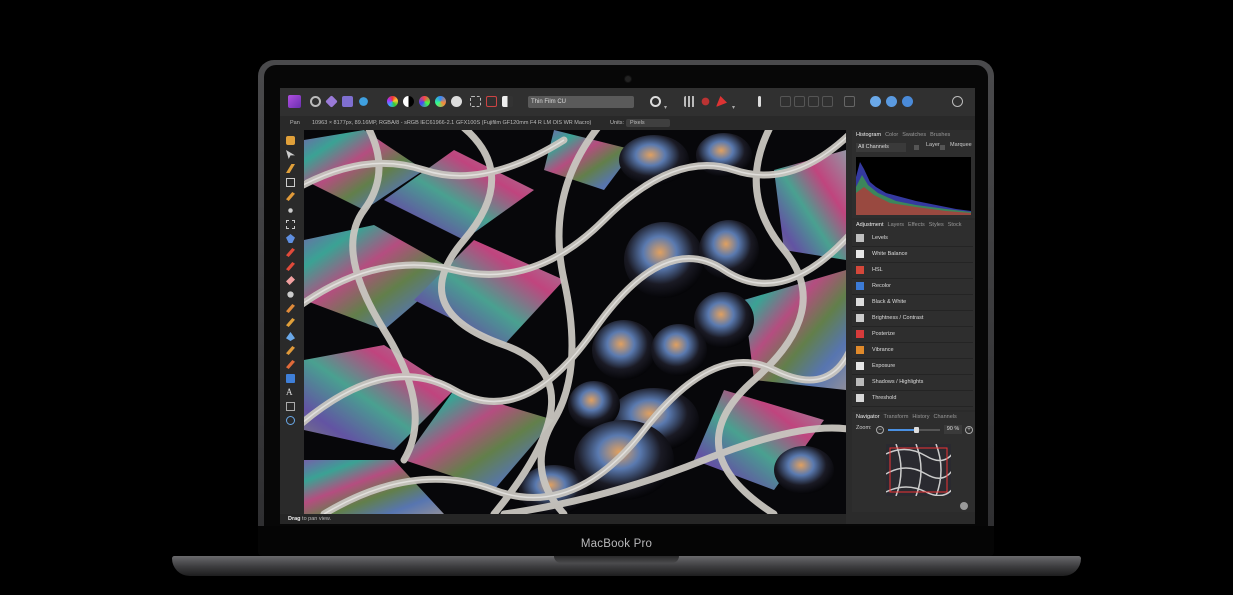 This screenshot has height=595, width=1233. What do you see at coordinates (891, 101) in the screenshot?
I see `view-split-icon` at bounding box center [891, 101].